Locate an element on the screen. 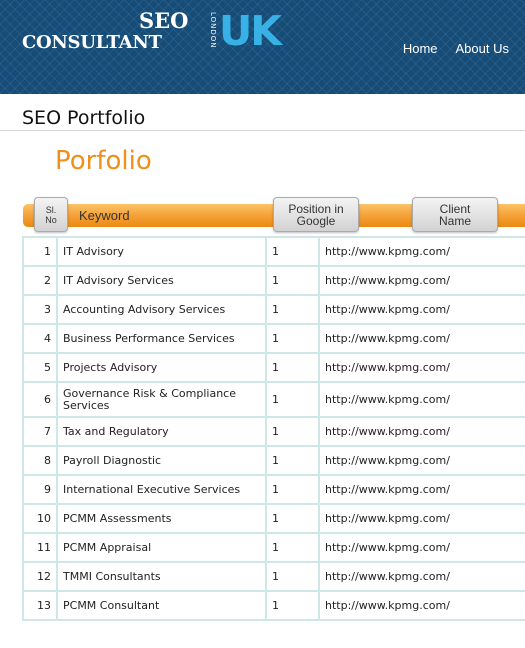 Image resolution: width=525 pixels, height=648 pixels. row-keyword: Payroll Diagnostic is located at coordinates (161, 460).